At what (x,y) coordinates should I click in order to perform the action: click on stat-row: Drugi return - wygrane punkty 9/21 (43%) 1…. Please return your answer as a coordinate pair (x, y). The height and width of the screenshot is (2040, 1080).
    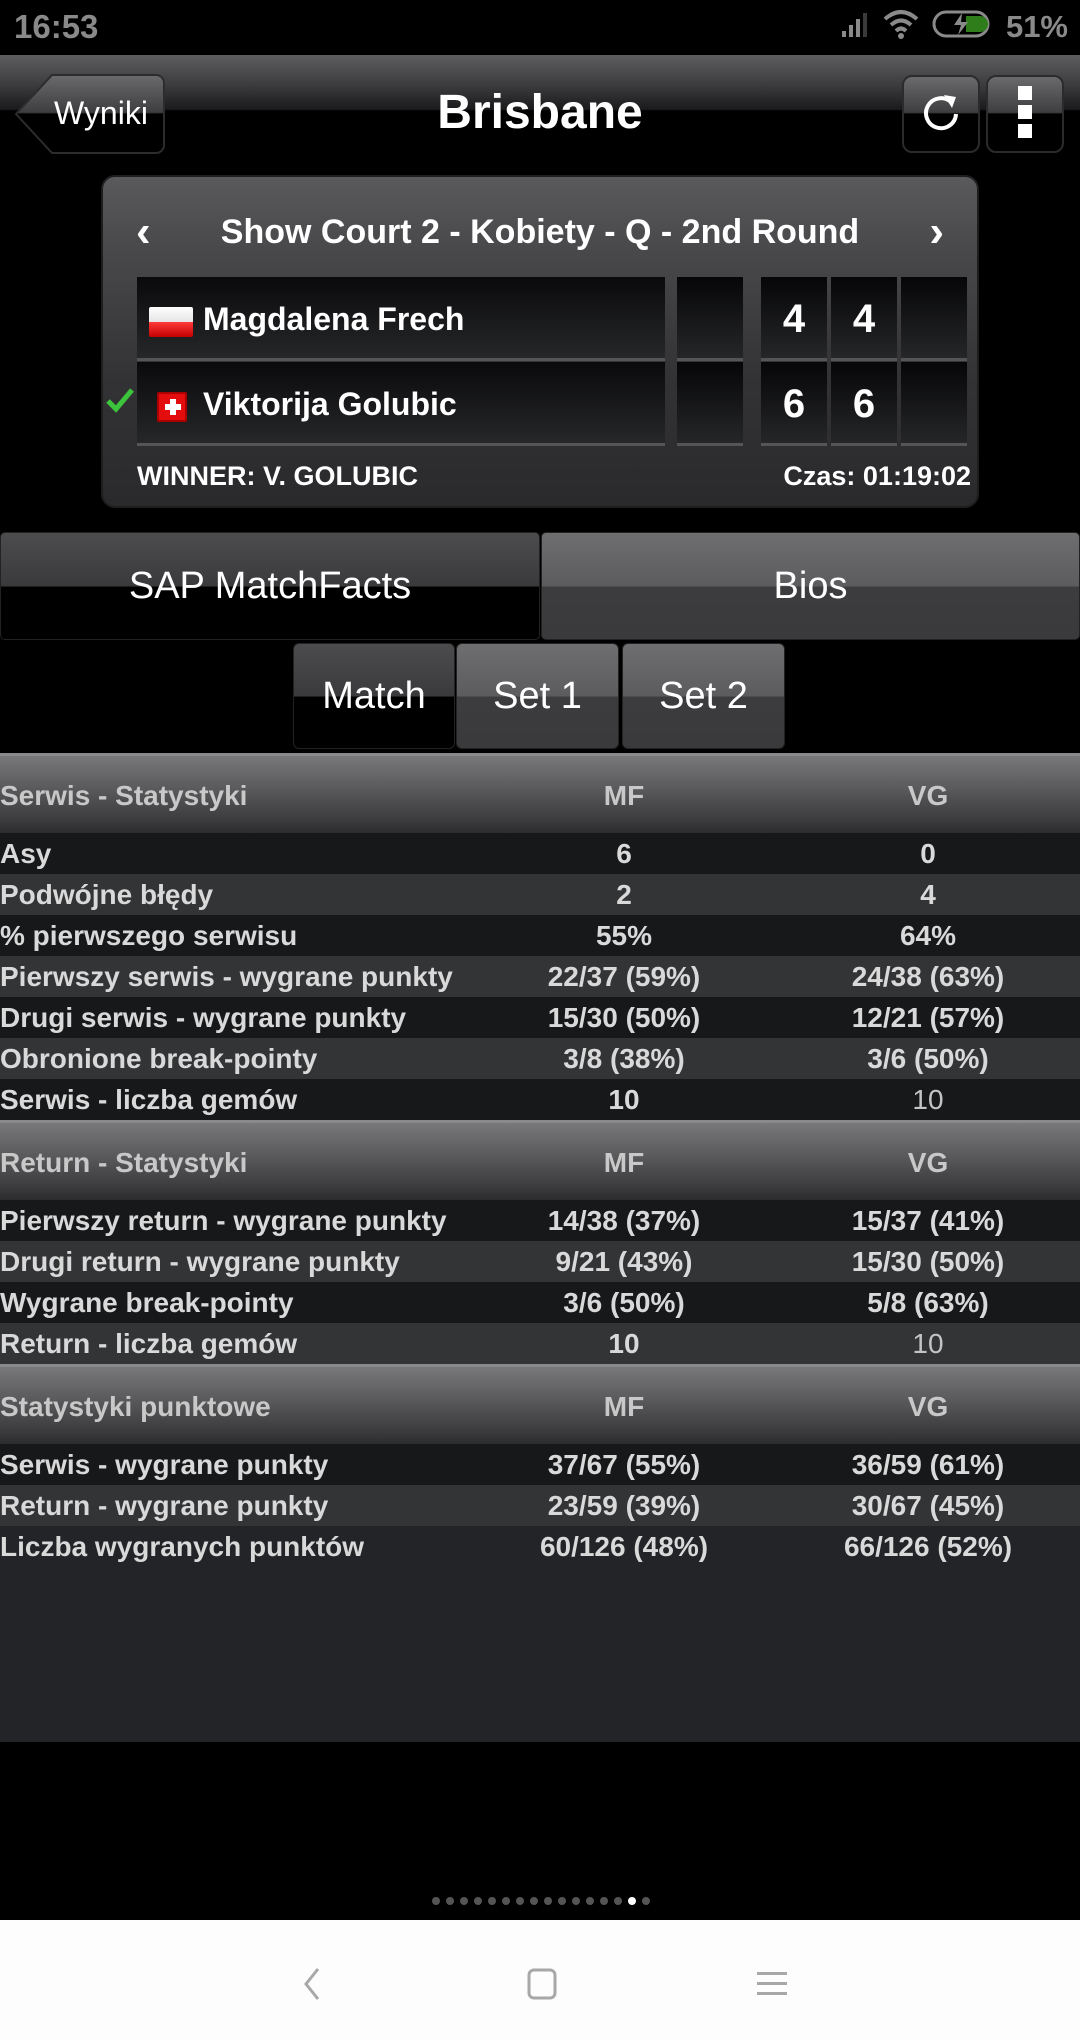
    Looking at the image, I should click on (540, 1261).